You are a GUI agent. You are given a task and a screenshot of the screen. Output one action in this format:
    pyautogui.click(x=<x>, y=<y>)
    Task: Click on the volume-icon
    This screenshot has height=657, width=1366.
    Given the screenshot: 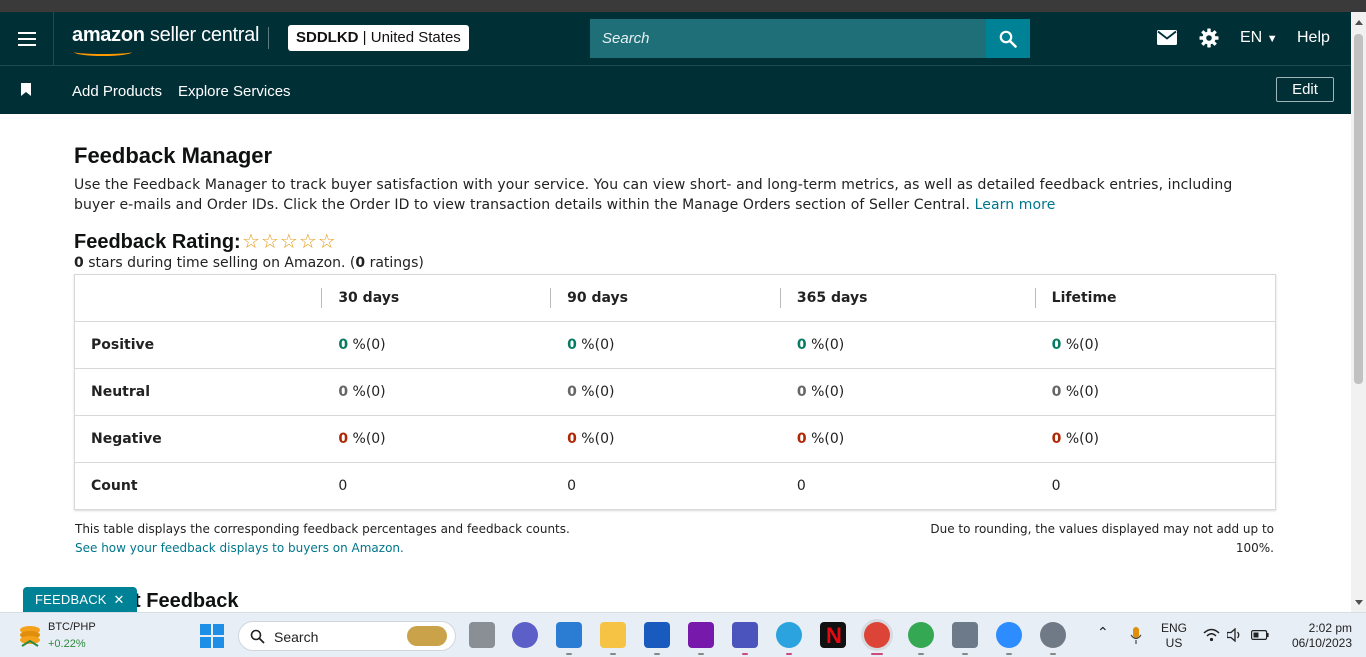 What is the action you would take?
    pyautogui.click(x=1234, y=635)
    